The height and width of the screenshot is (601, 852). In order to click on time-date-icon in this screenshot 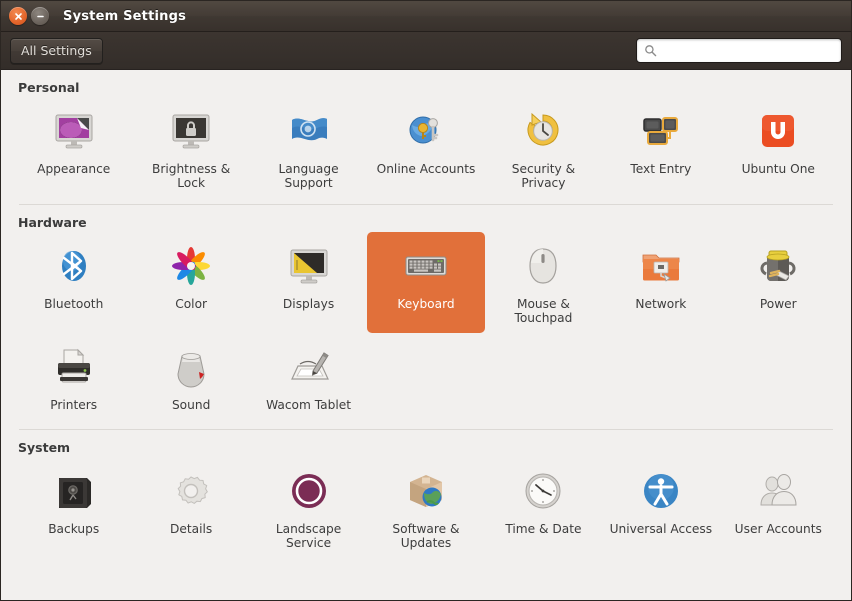, I will do `click(543, 491)`.